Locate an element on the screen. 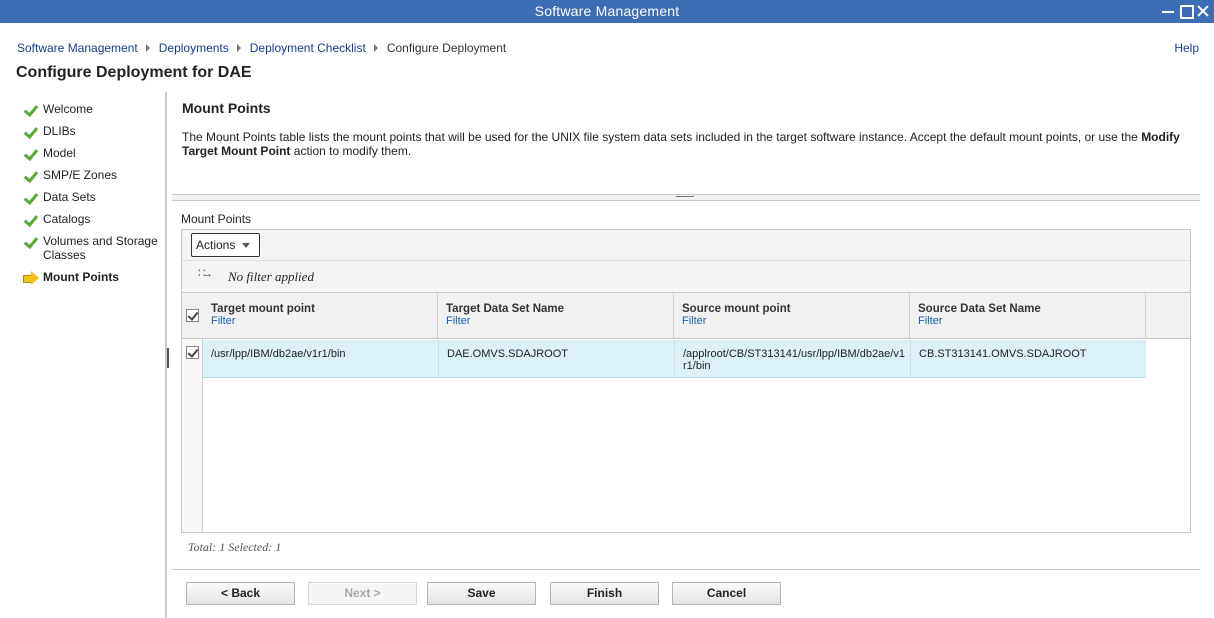  column-header-target-data-set-name: Target Data Set Name Filter is located at coordinates (556, 315).